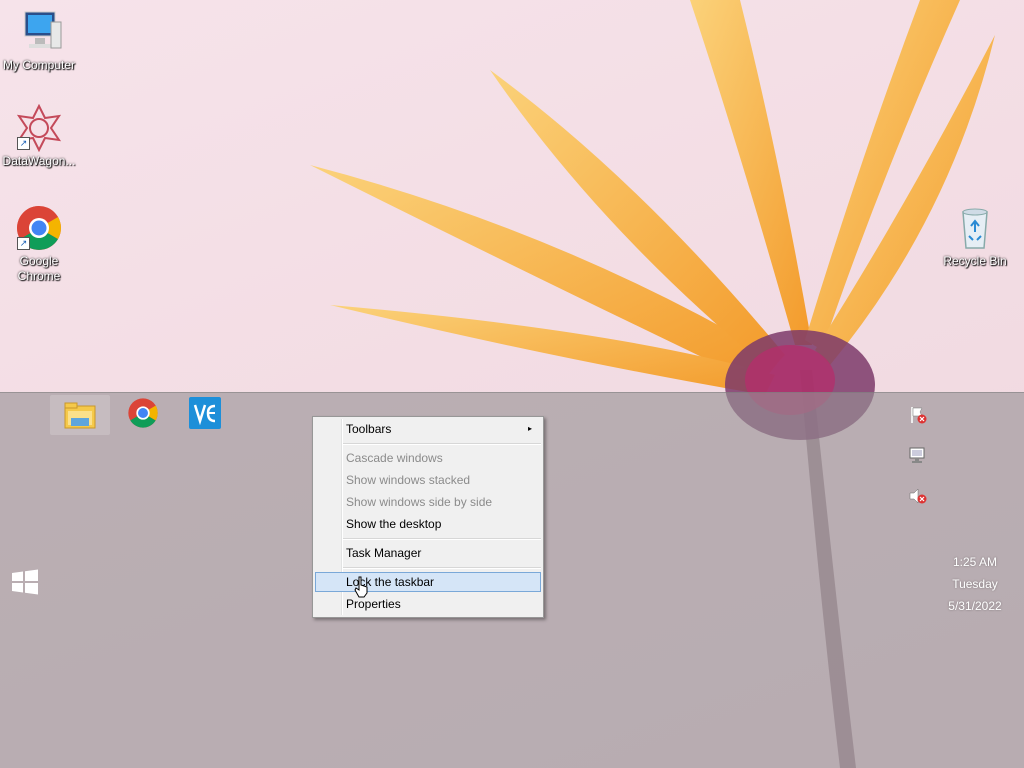 This screenshot has height=768, width=1024. Describe the element at coordinates (975, 562) in the screenshot. I see `clock-time: 1:25 AM` at that location.